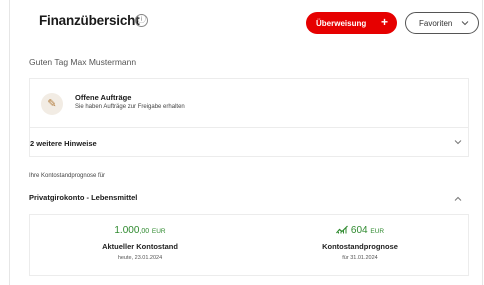  I want to click on open-orders-subtitle: Sie haben Aufträge zur Freigabe erhalten, so click(130, 107).